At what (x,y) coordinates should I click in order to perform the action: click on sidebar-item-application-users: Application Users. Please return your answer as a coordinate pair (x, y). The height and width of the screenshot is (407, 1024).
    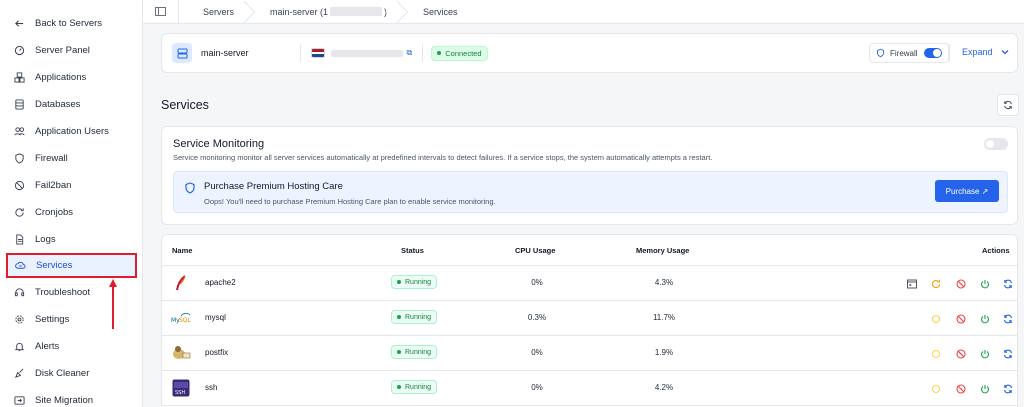
    Looking at the image, I should click on (71, 131).